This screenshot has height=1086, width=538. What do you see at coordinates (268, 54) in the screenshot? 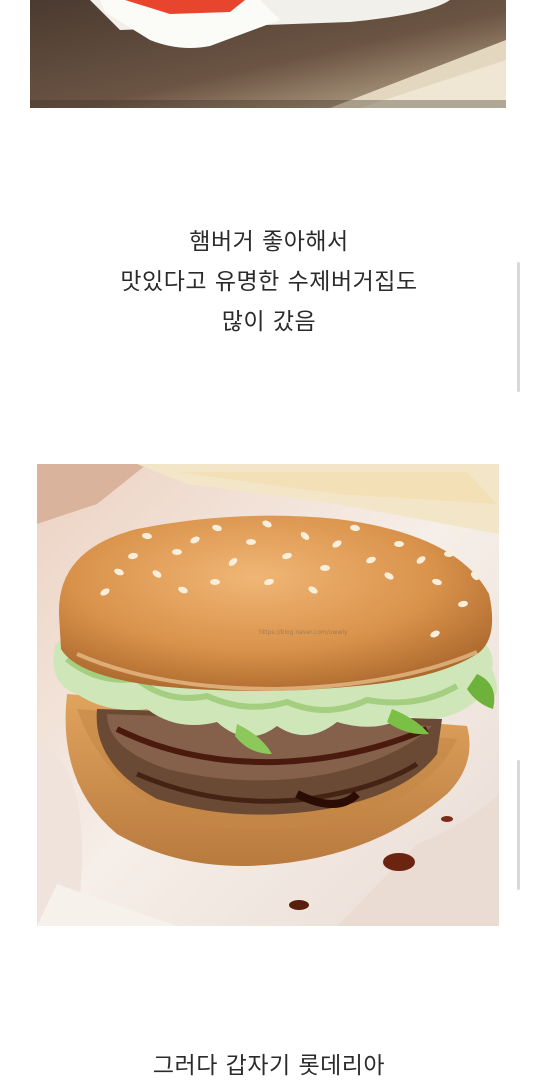
I see `photo-top-tray` at bounding box center [268, 54].